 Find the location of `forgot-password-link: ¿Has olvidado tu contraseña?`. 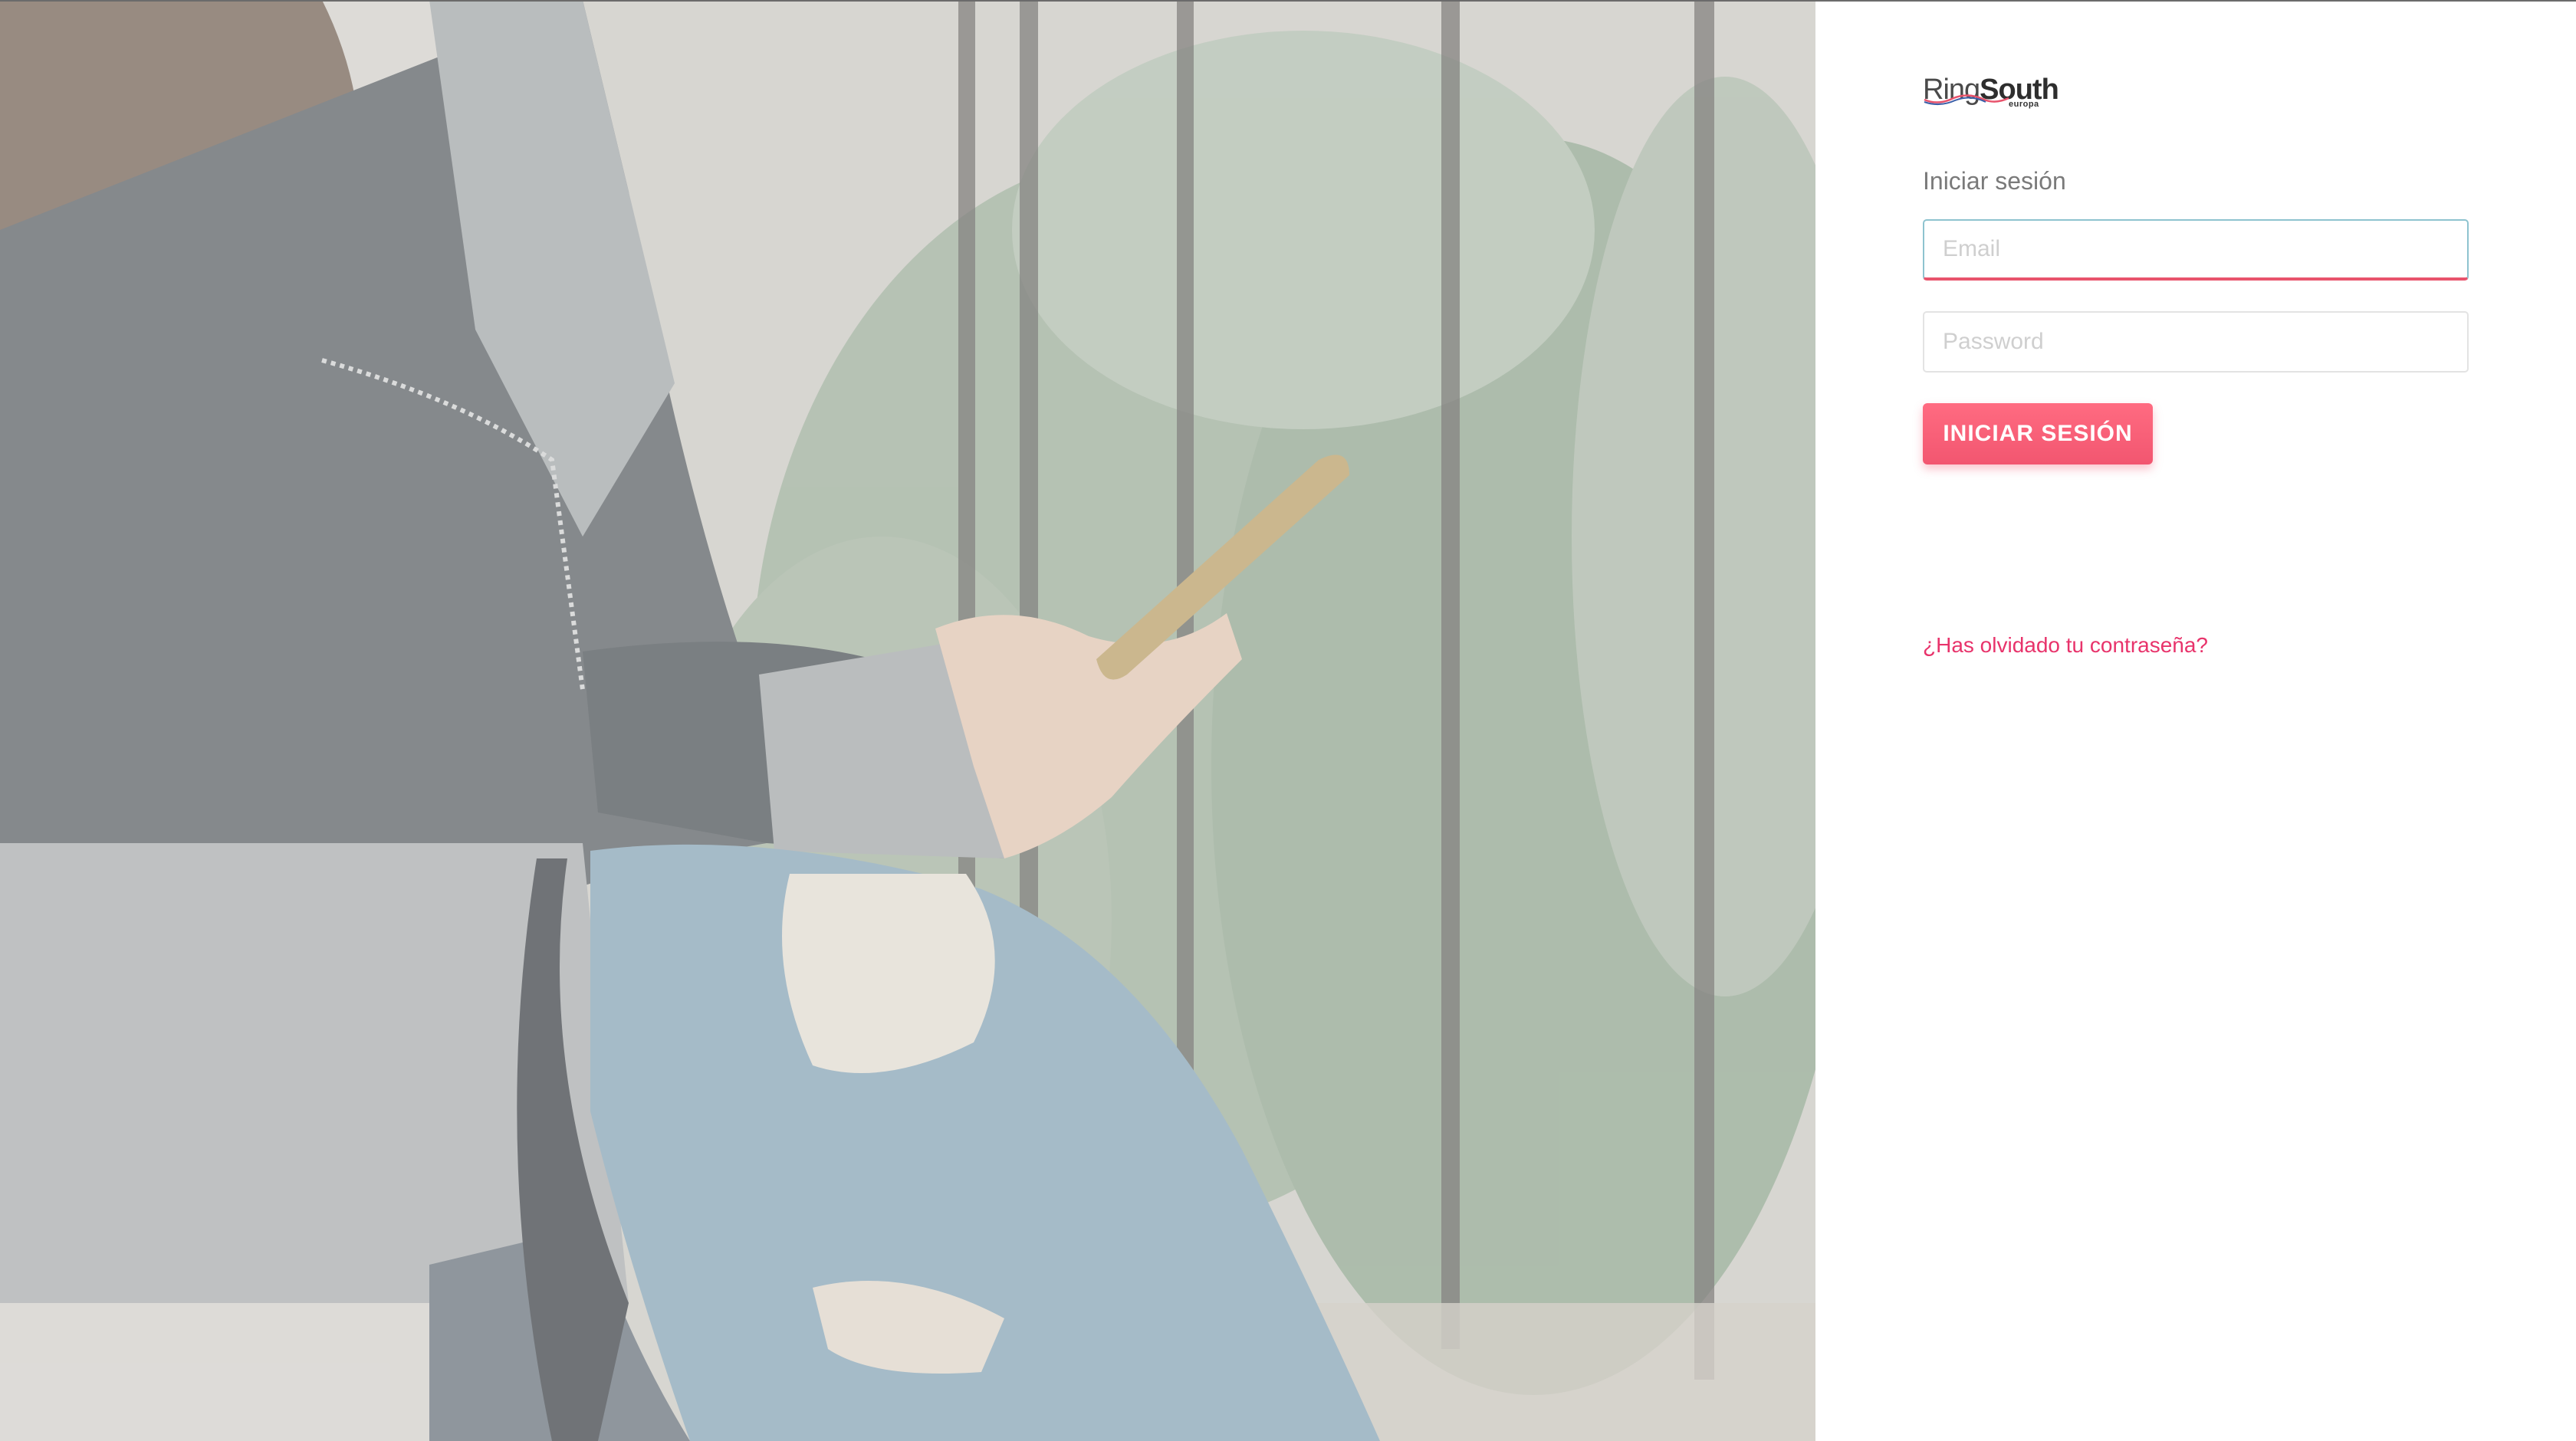

forgot-password-link: ¿Has olvidado tu contraseña? is located at coordinates (2065, 645).